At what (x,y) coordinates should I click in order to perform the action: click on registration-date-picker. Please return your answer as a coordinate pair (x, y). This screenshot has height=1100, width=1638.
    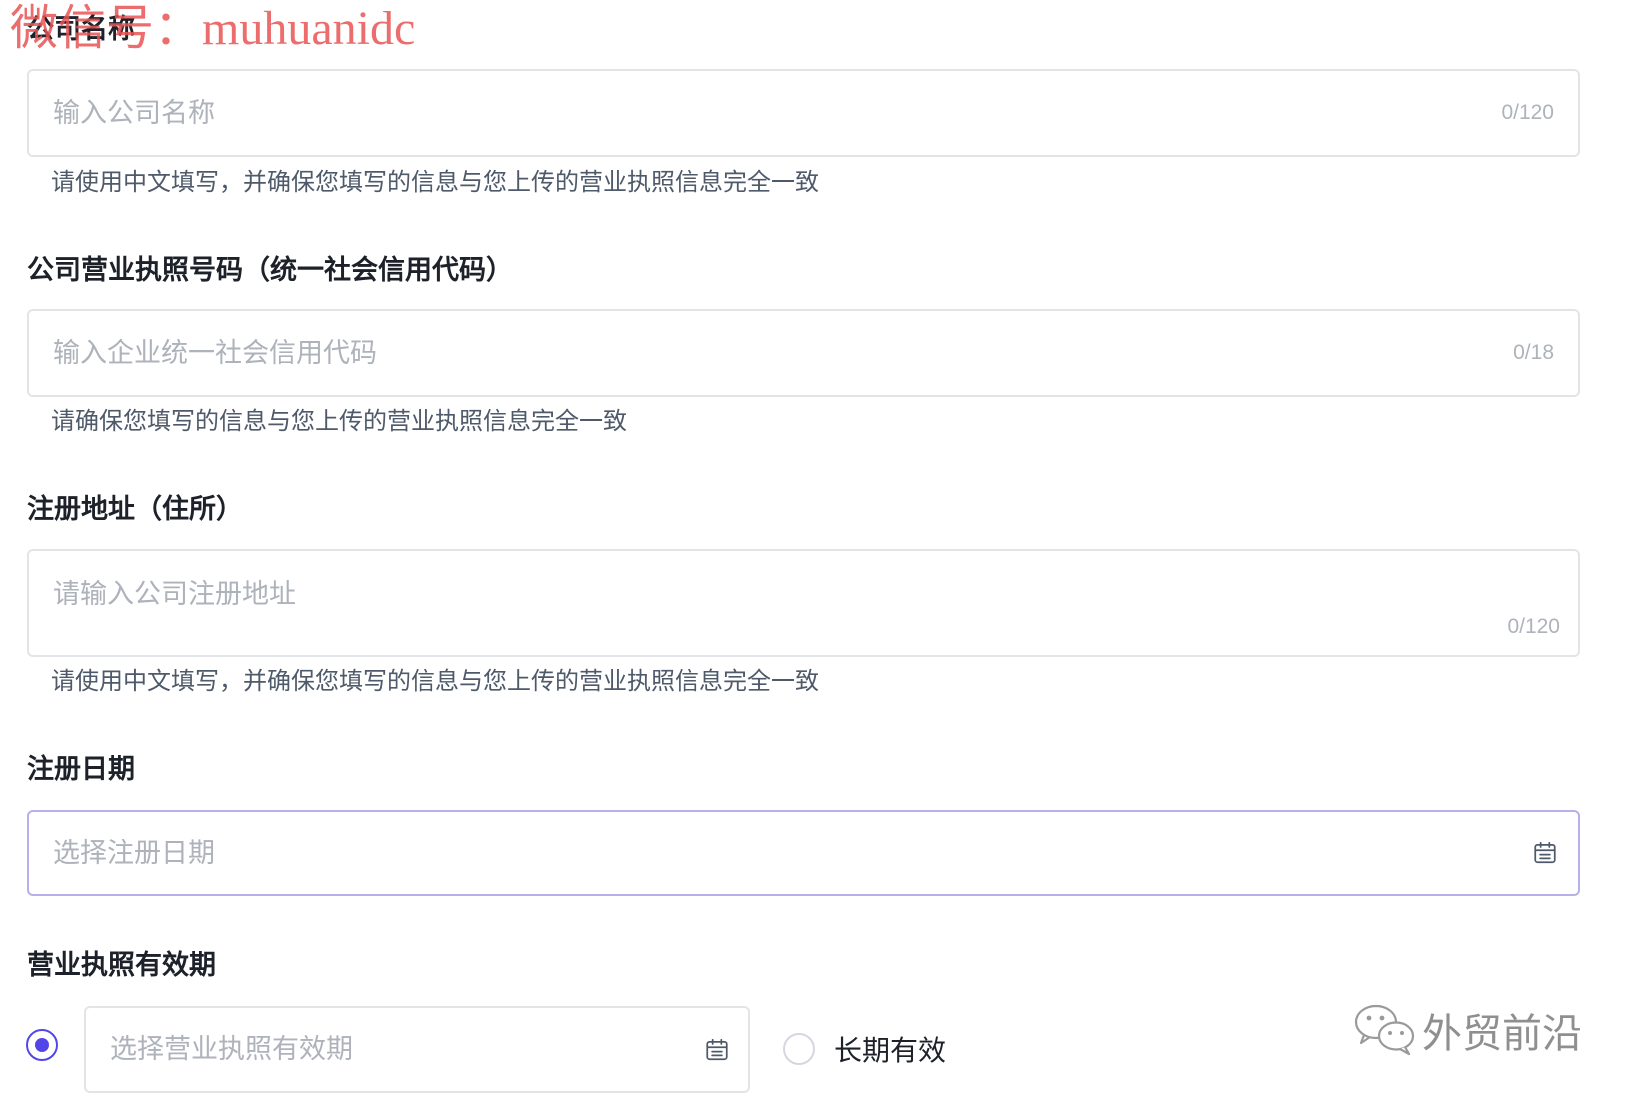
    Looking at the image, I should click on (803, 853).